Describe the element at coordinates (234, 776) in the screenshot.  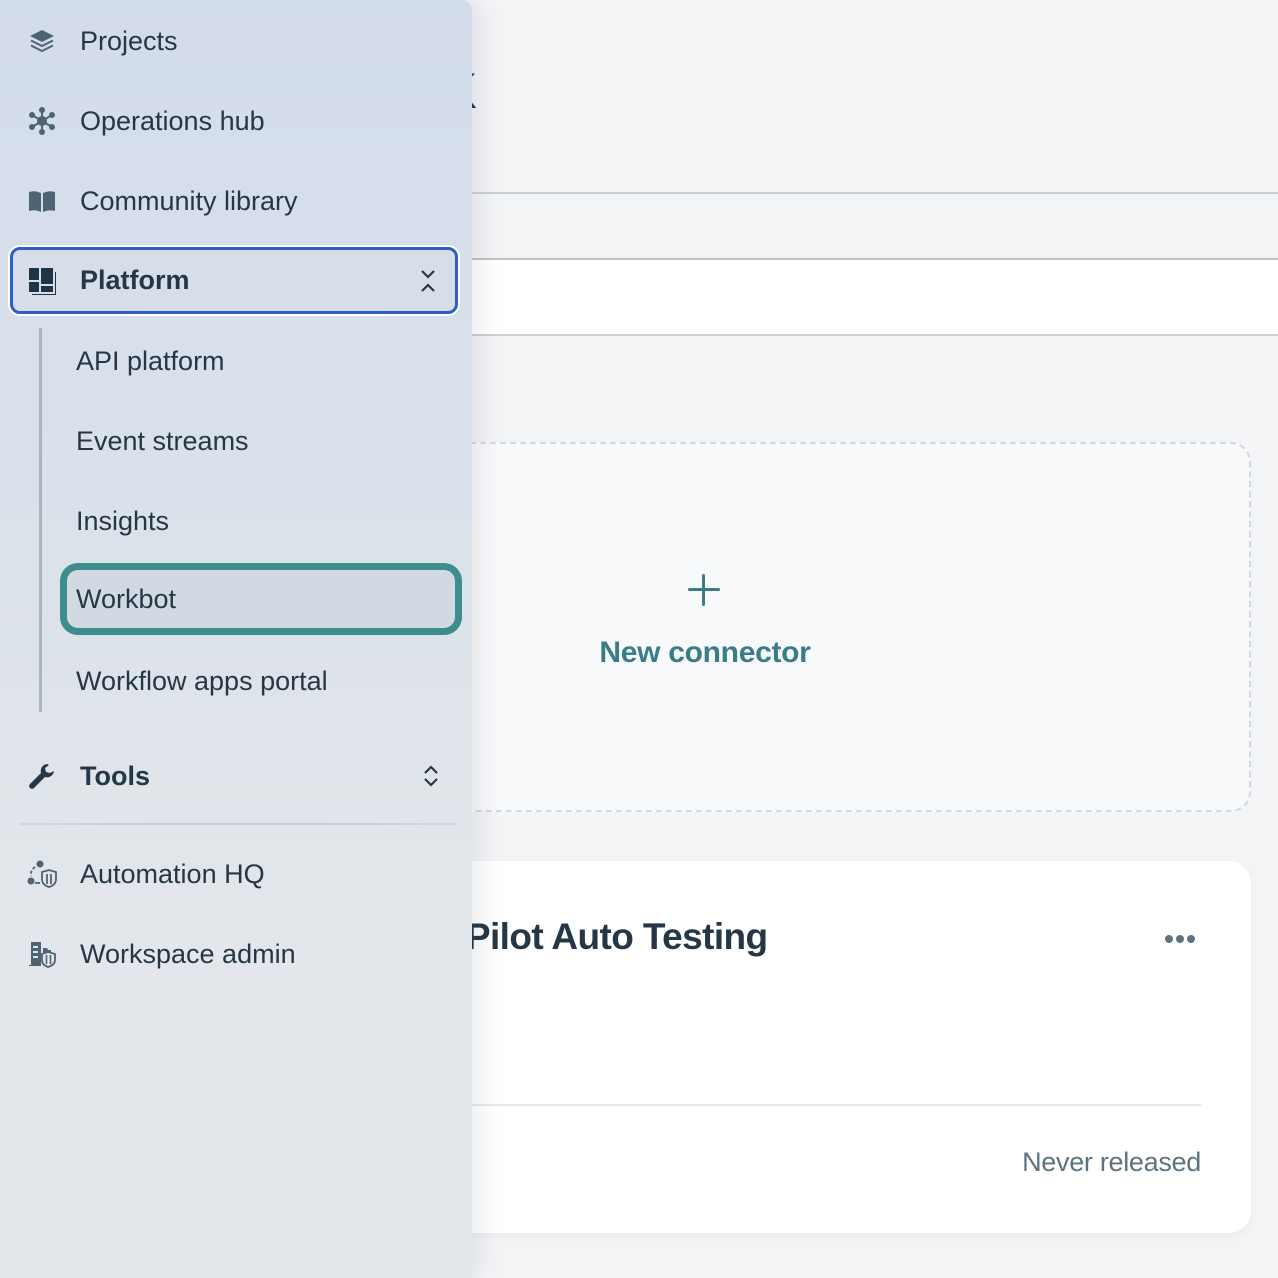
I see `sidebar-group-tools: Tools` at that location.